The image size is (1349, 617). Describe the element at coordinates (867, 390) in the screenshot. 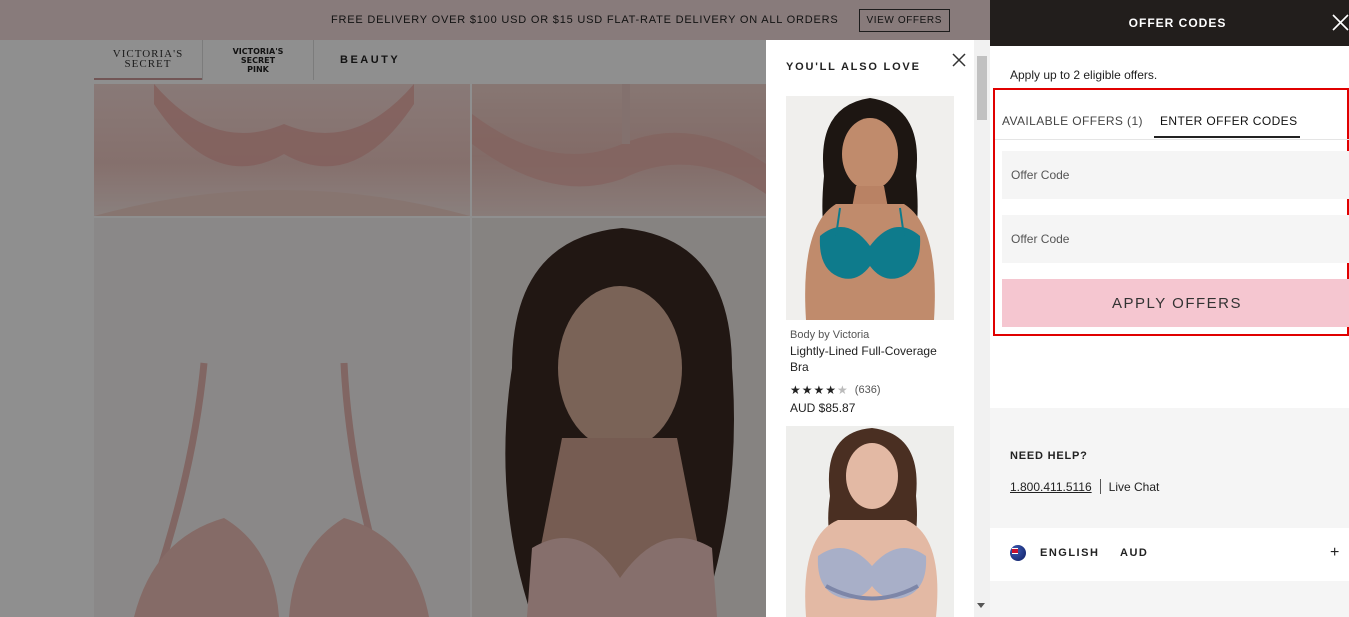

I see `rating-count: (636)` at that location.